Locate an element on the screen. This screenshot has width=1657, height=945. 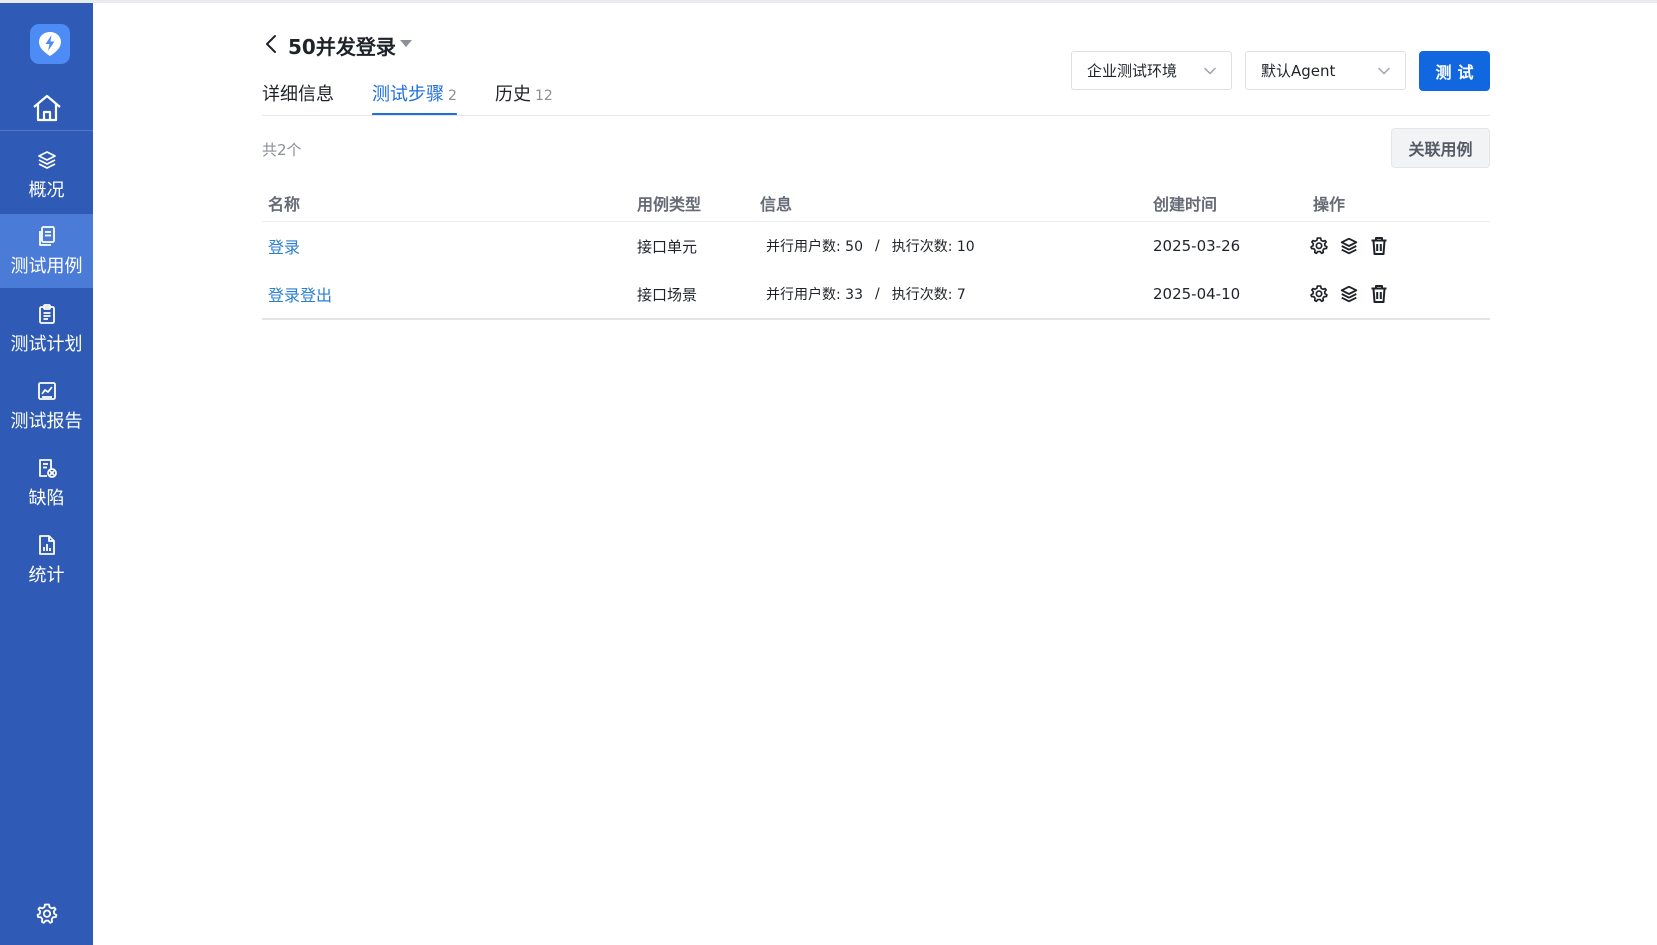
table-row: 登录登出 接口场景 并行用户数: 33 / 执行次数: 7 2025-04-10 is located at coordinates (876, 294).